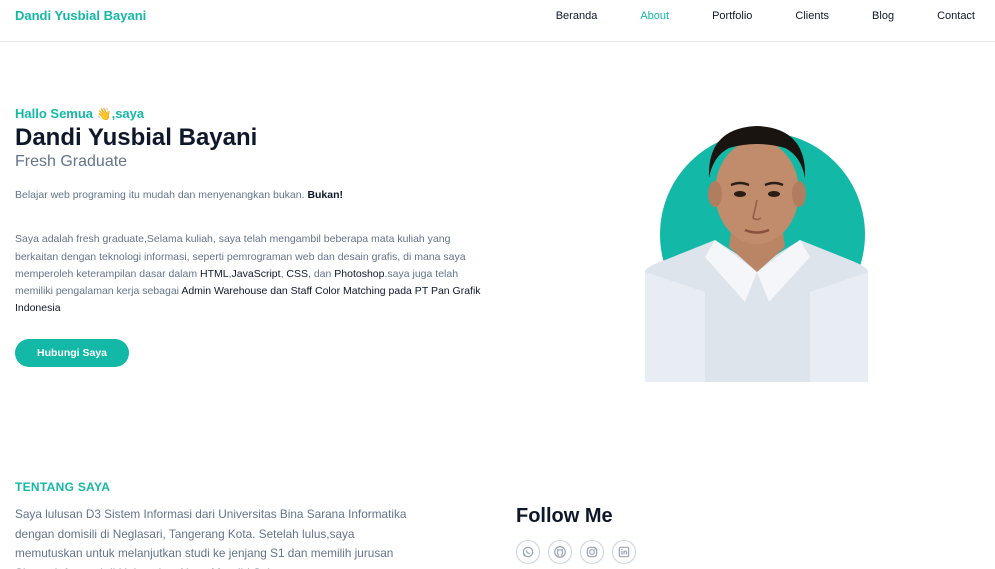 The image size is (995, 569). What do you see at coordinates (255, 113) in the screenshot?
I see `hero-greeting: Hallo Semua 👋,saya` at bounding box center [255, 113].